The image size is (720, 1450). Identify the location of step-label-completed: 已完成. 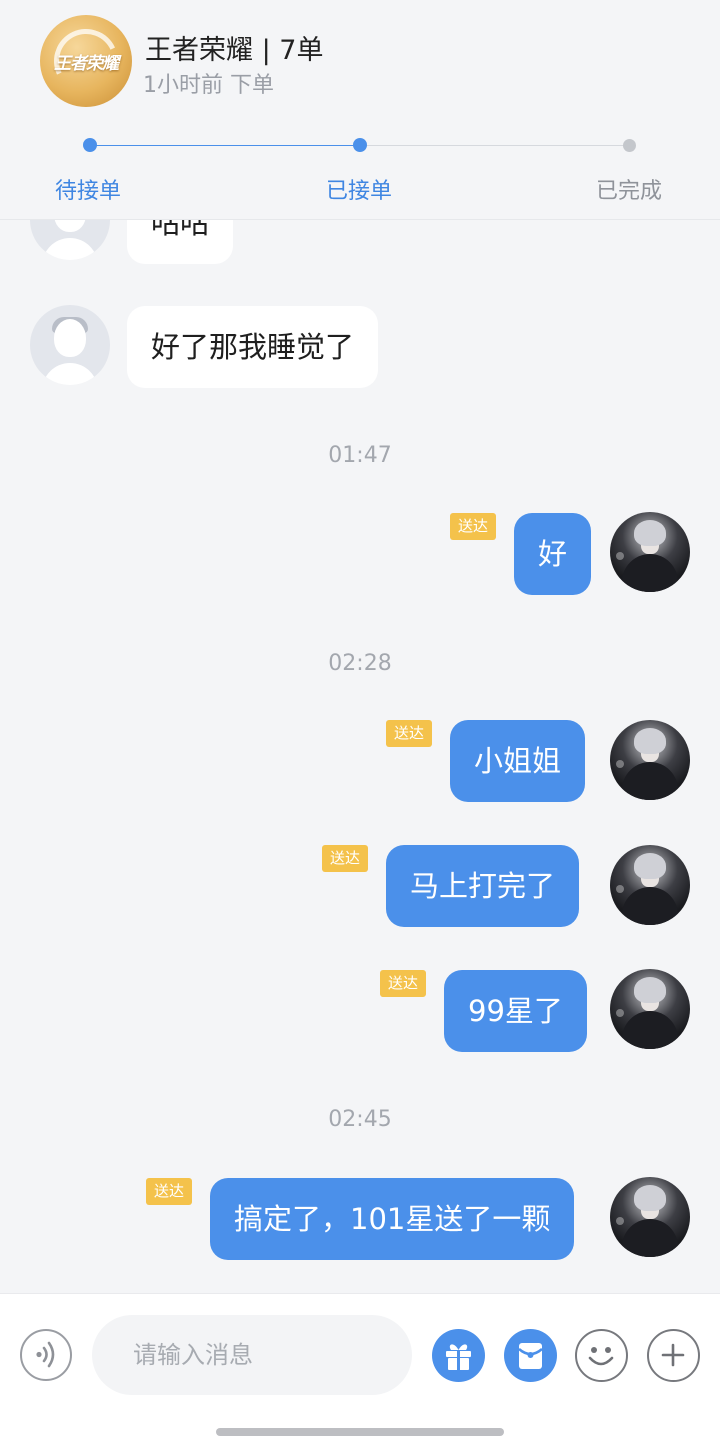
(629, 191).